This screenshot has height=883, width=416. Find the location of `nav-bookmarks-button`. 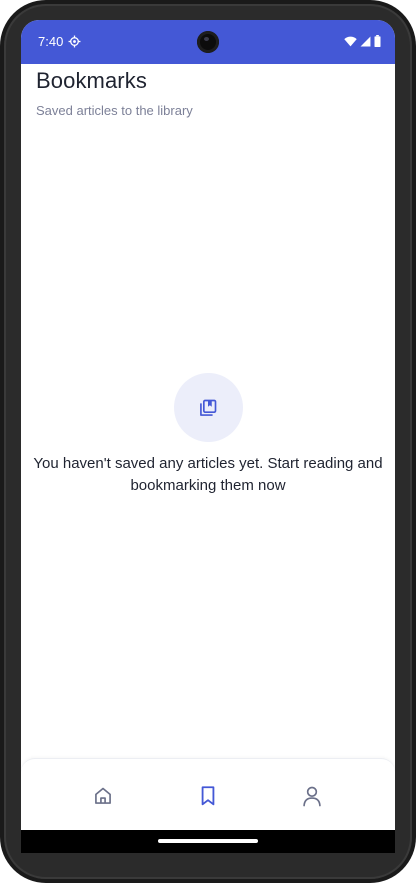

nav-bookmarks-button is located at coordinates (208, 796).